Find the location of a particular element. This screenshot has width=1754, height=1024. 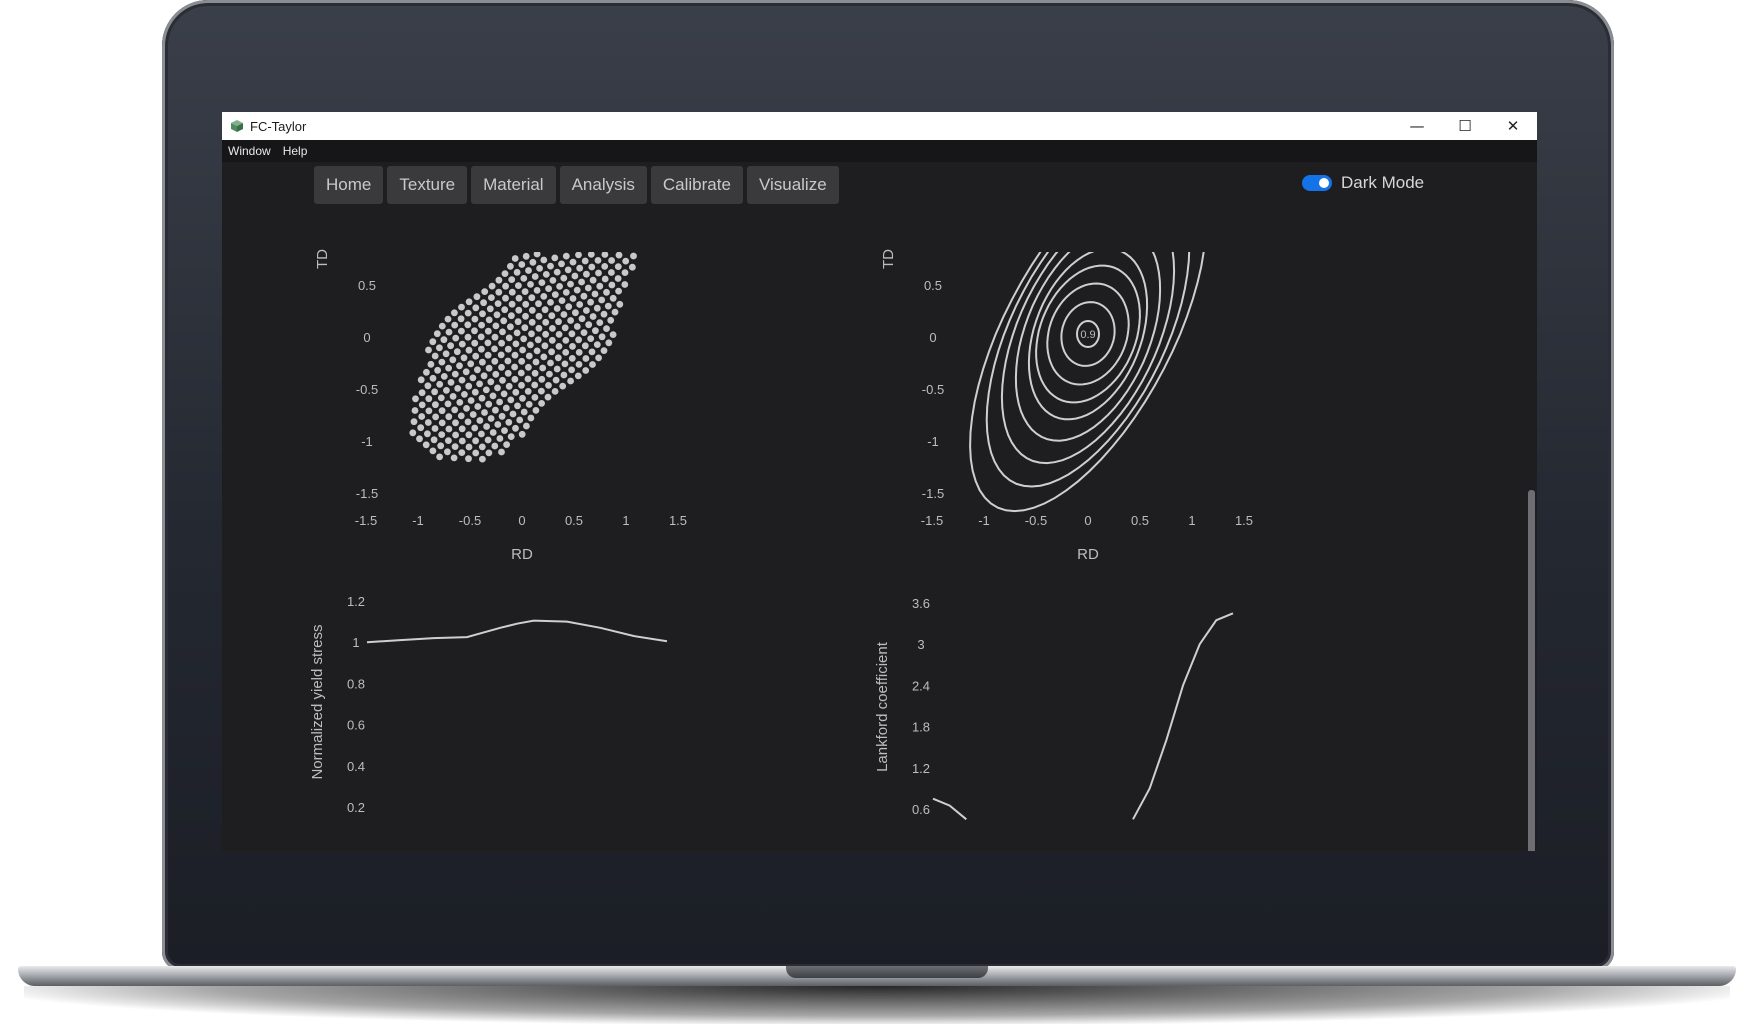

minimize-button: — is located at coordinates (1417, 126).